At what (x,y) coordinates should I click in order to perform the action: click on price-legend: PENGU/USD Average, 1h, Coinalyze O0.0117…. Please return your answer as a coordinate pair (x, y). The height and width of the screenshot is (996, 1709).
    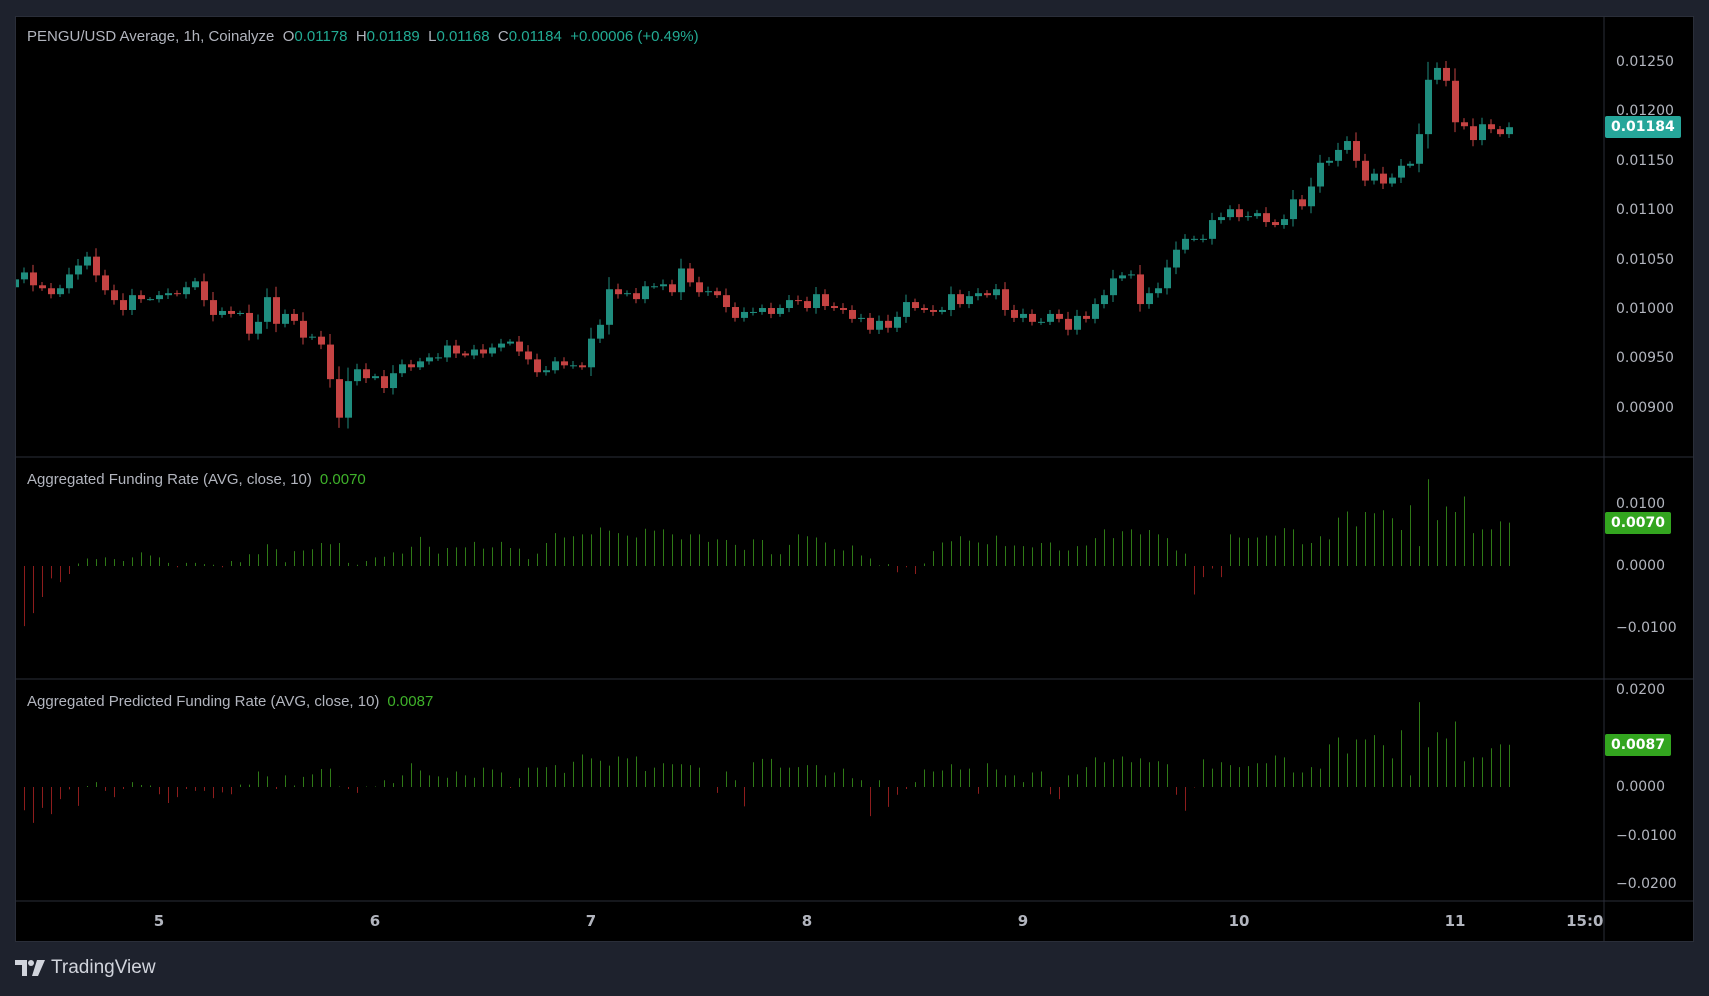
    Looking at the image, I should click on (363, 36).